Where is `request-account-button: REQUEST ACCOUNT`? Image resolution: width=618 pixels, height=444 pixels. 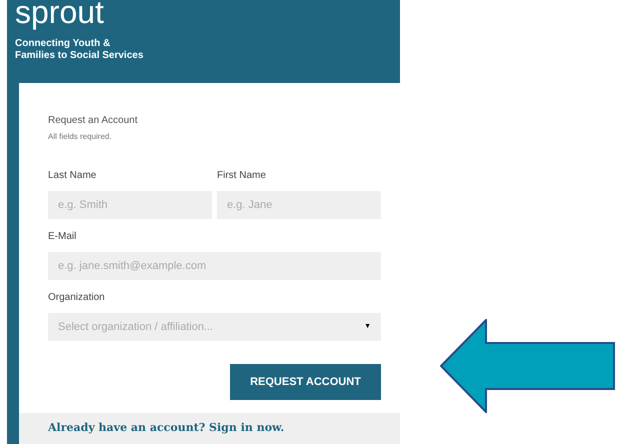 request-account-button: REQUEST ACCOUNT is located at coordinates (305, 382).